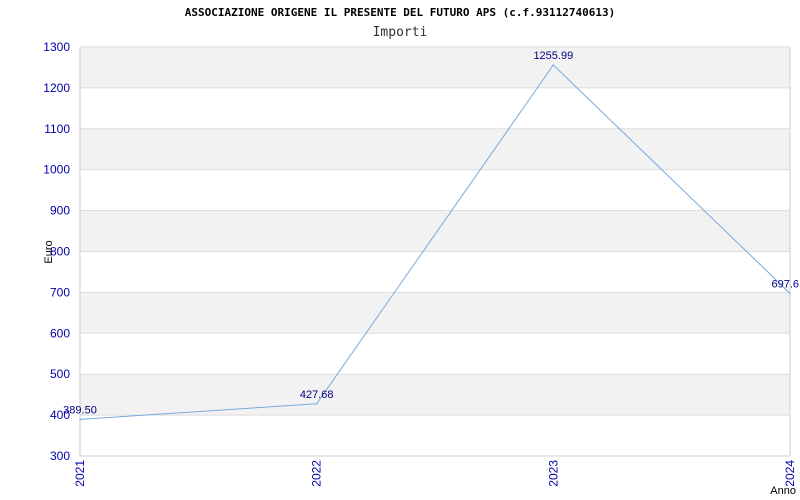  I want to click on x-axis-ticks: 2021 2022 2023 2024, so click(435, 473).